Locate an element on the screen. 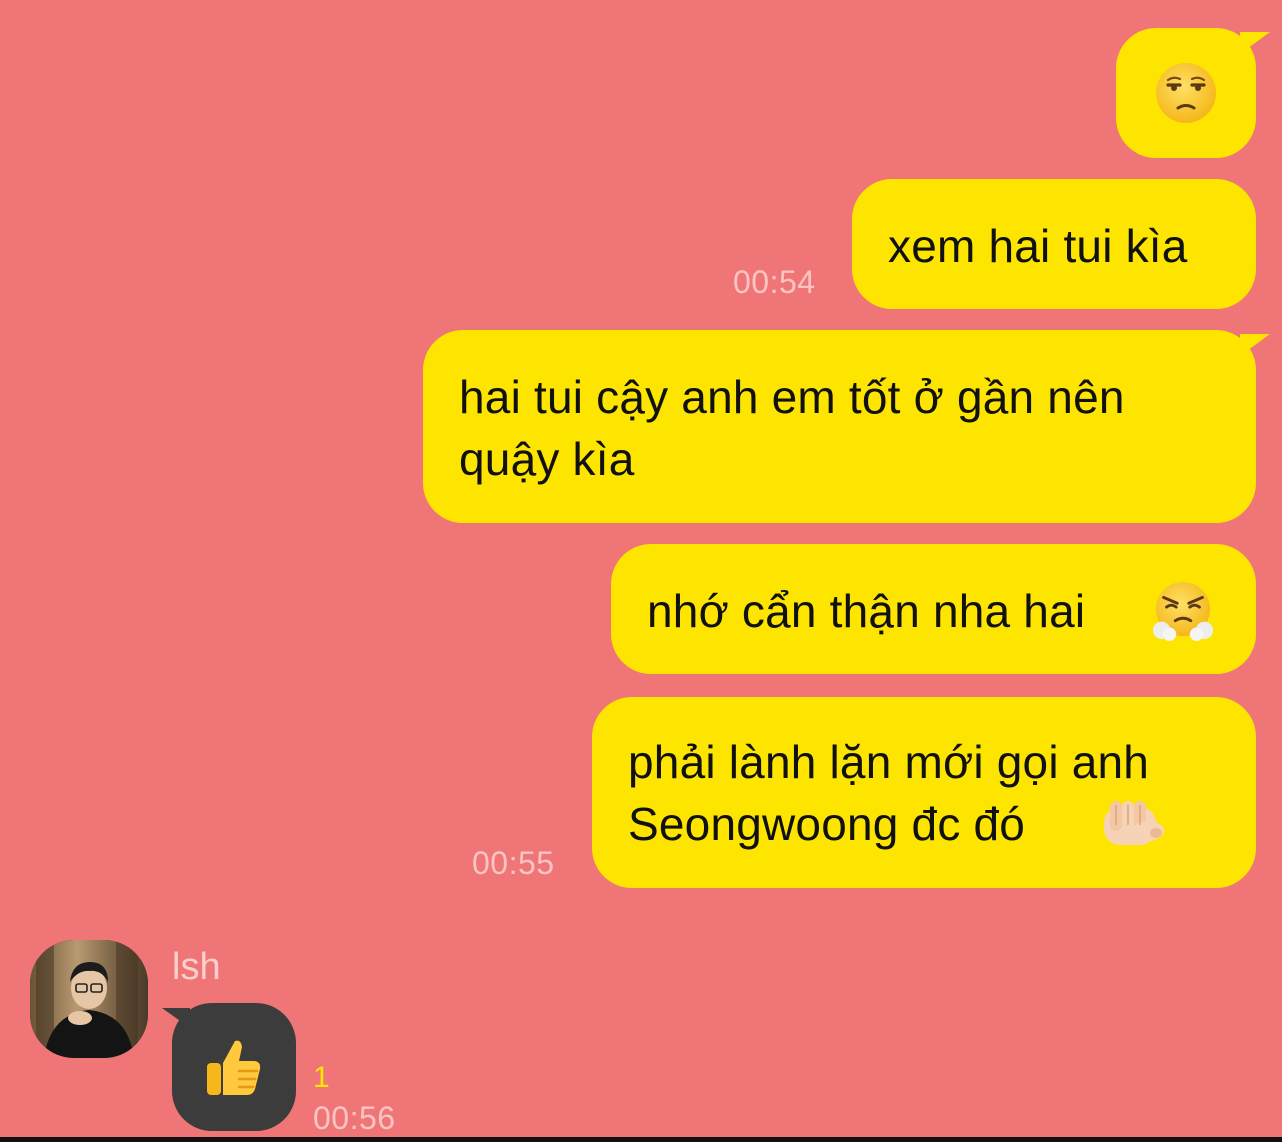  message-time: 00:56 is located at coordinates (354, 1118).